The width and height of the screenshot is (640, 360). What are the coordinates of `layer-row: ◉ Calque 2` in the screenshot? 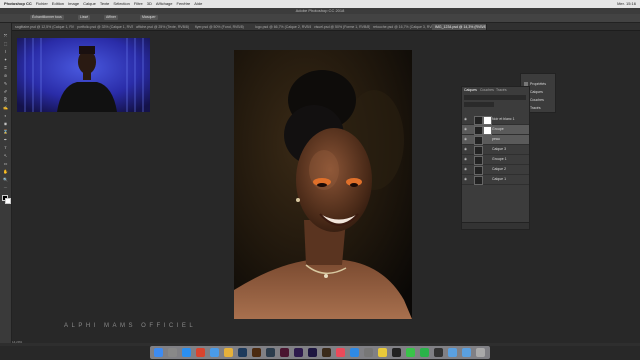 It's located at (495, 170).